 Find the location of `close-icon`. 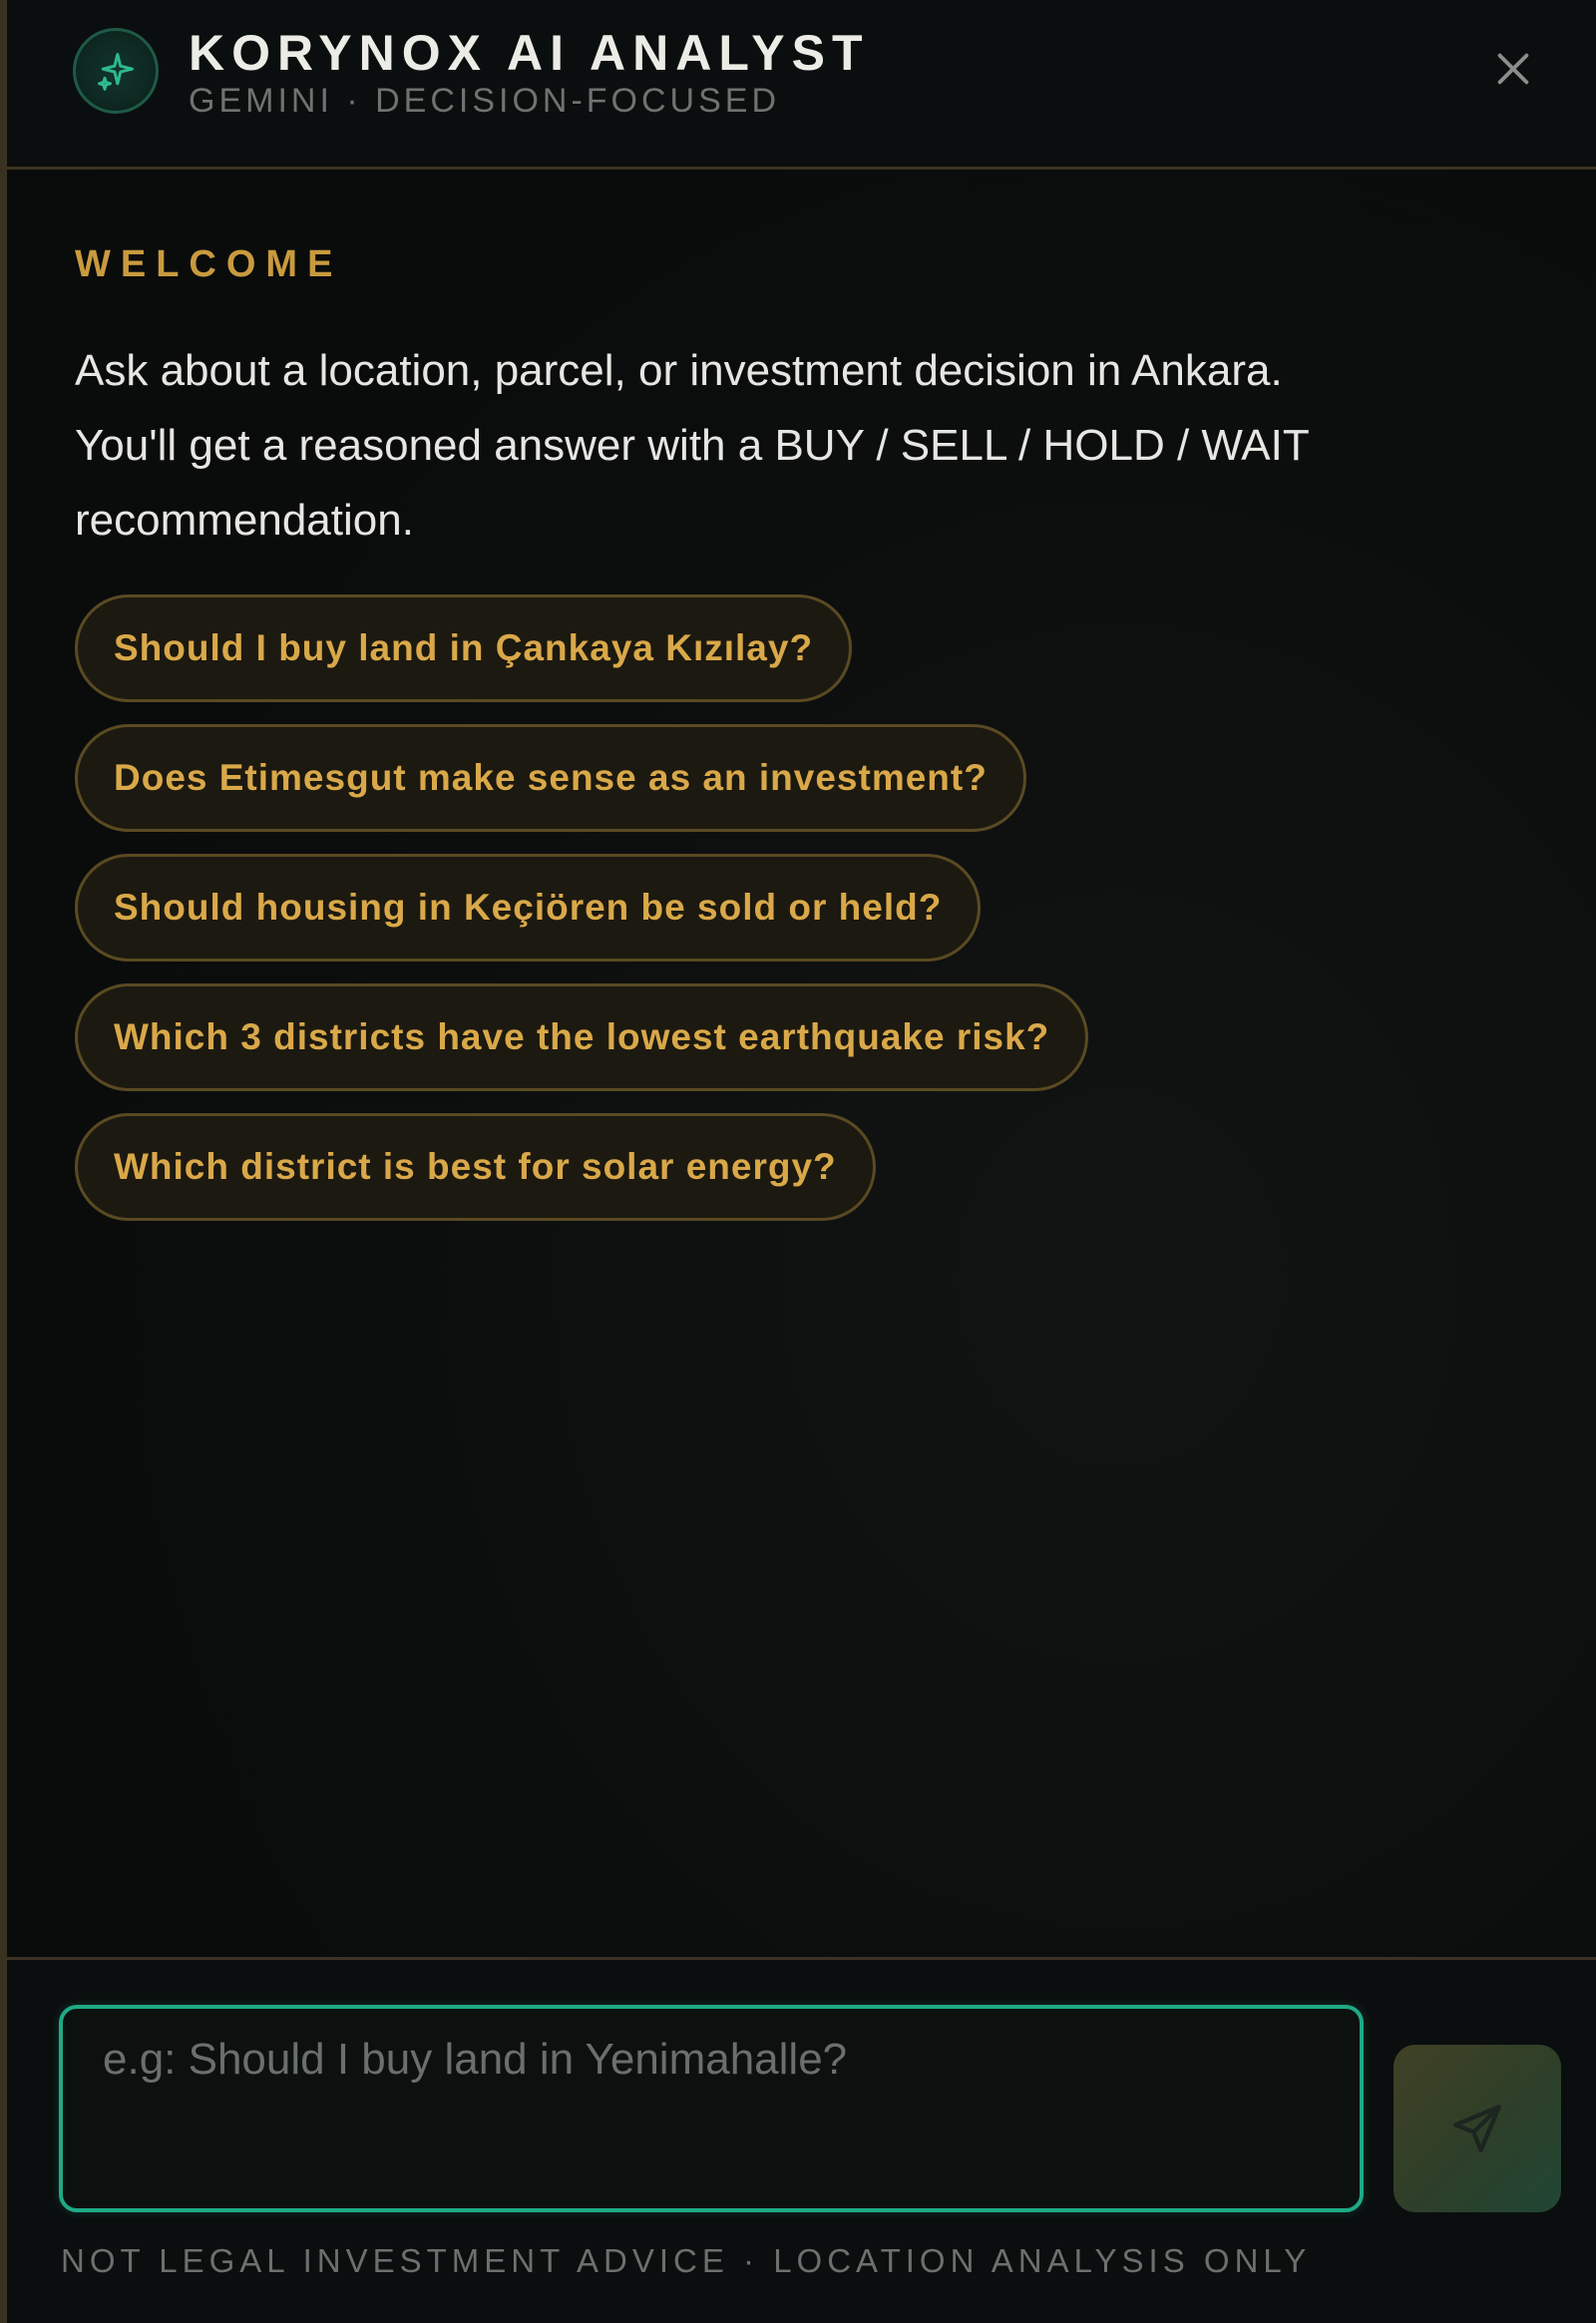

close-icon is located at coordinates (1513, 69).